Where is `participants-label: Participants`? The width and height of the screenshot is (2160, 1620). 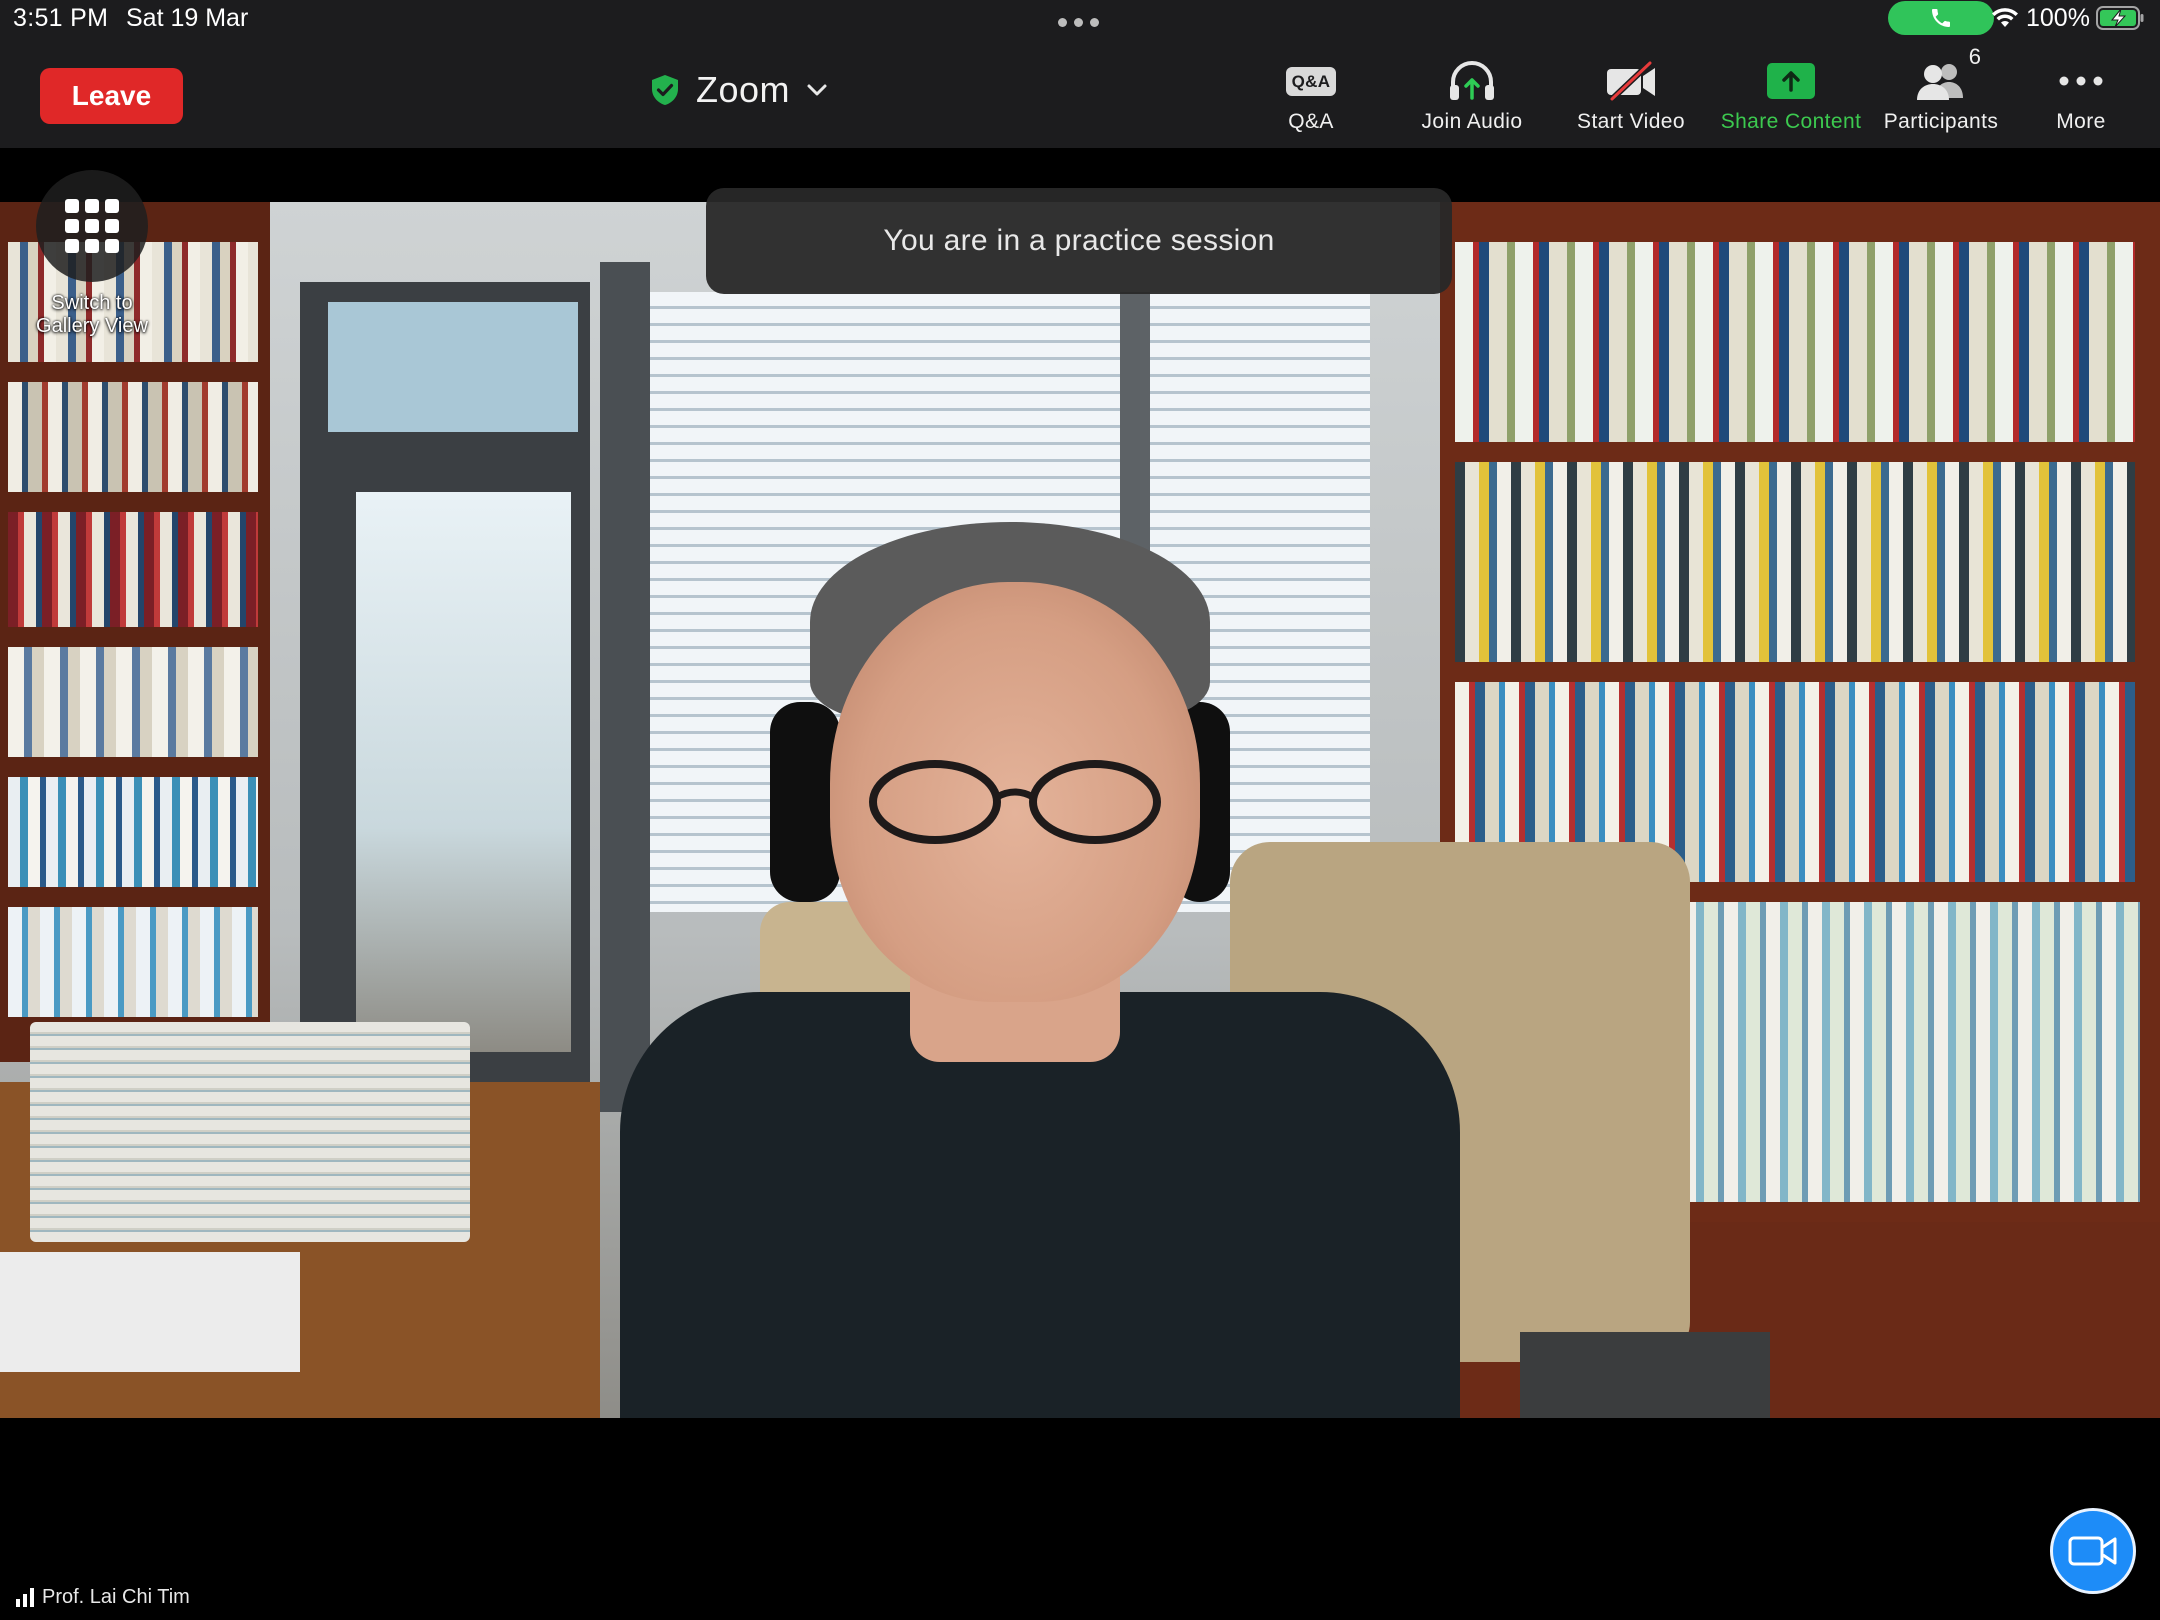
participants-label: Participants is located at coordinates (1941, 121).